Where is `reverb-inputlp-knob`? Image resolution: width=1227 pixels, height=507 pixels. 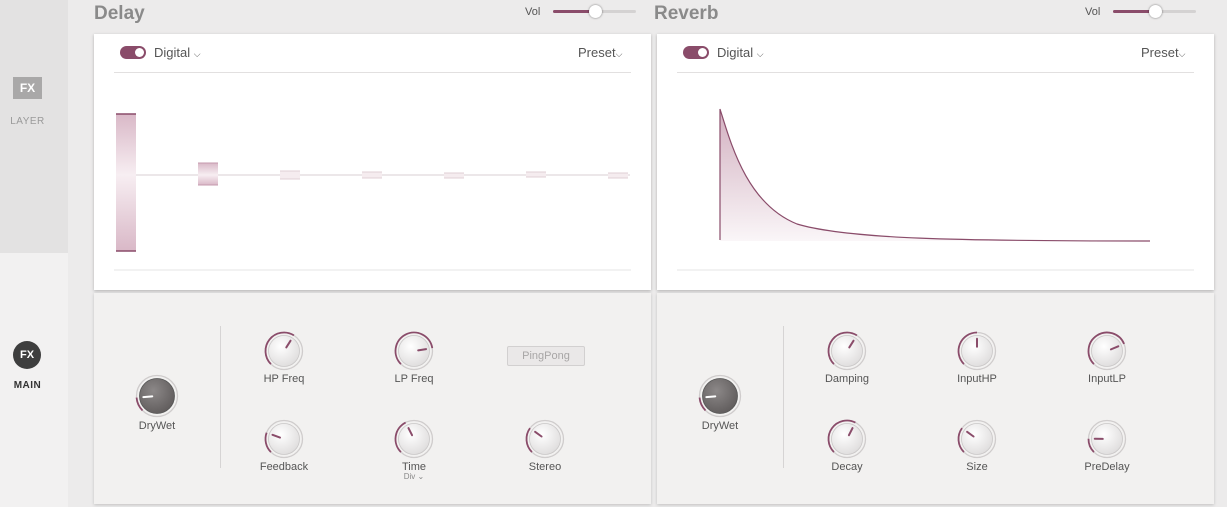 reverb-inputlp-knob is located at coordinates (1107, 351).